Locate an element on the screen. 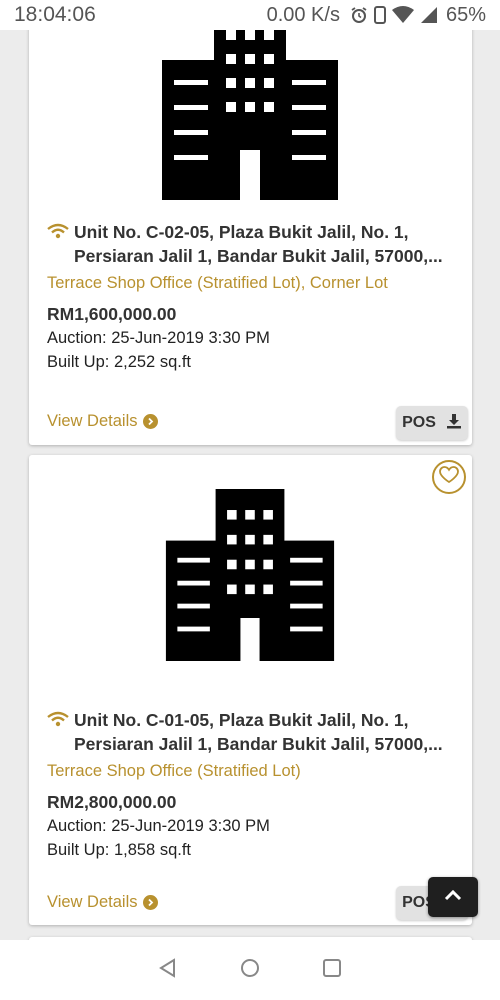 Image resolution: width=500 pixels, height=1000 pixels. phone-icon is located at coordinates (379, 15).